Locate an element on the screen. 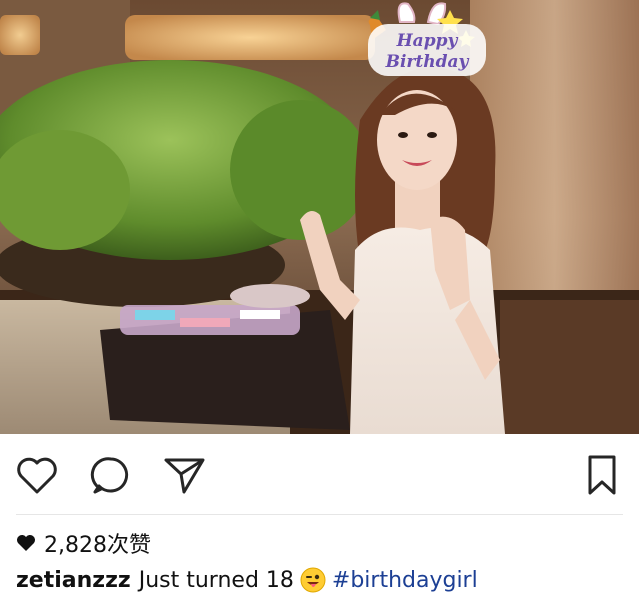 The image size is (639, 597). caption-hashtag: #birthdaygirl is located at coordinates (405, 580).